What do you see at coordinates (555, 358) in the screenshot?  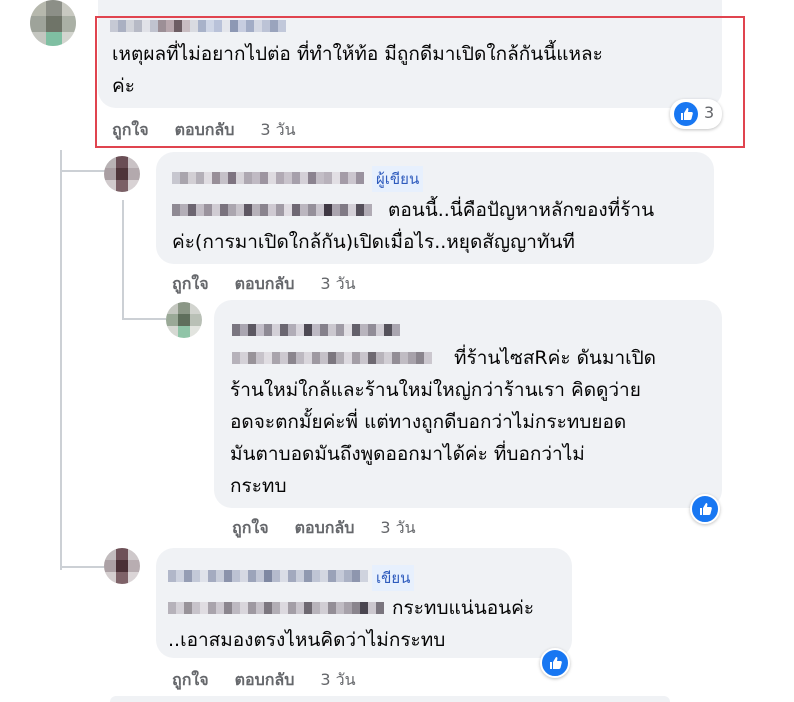 I see `comment-text-line-1: ที่ร้านไซสRค่ะ ดันมาเปิด` at bounding box center [555, 358].